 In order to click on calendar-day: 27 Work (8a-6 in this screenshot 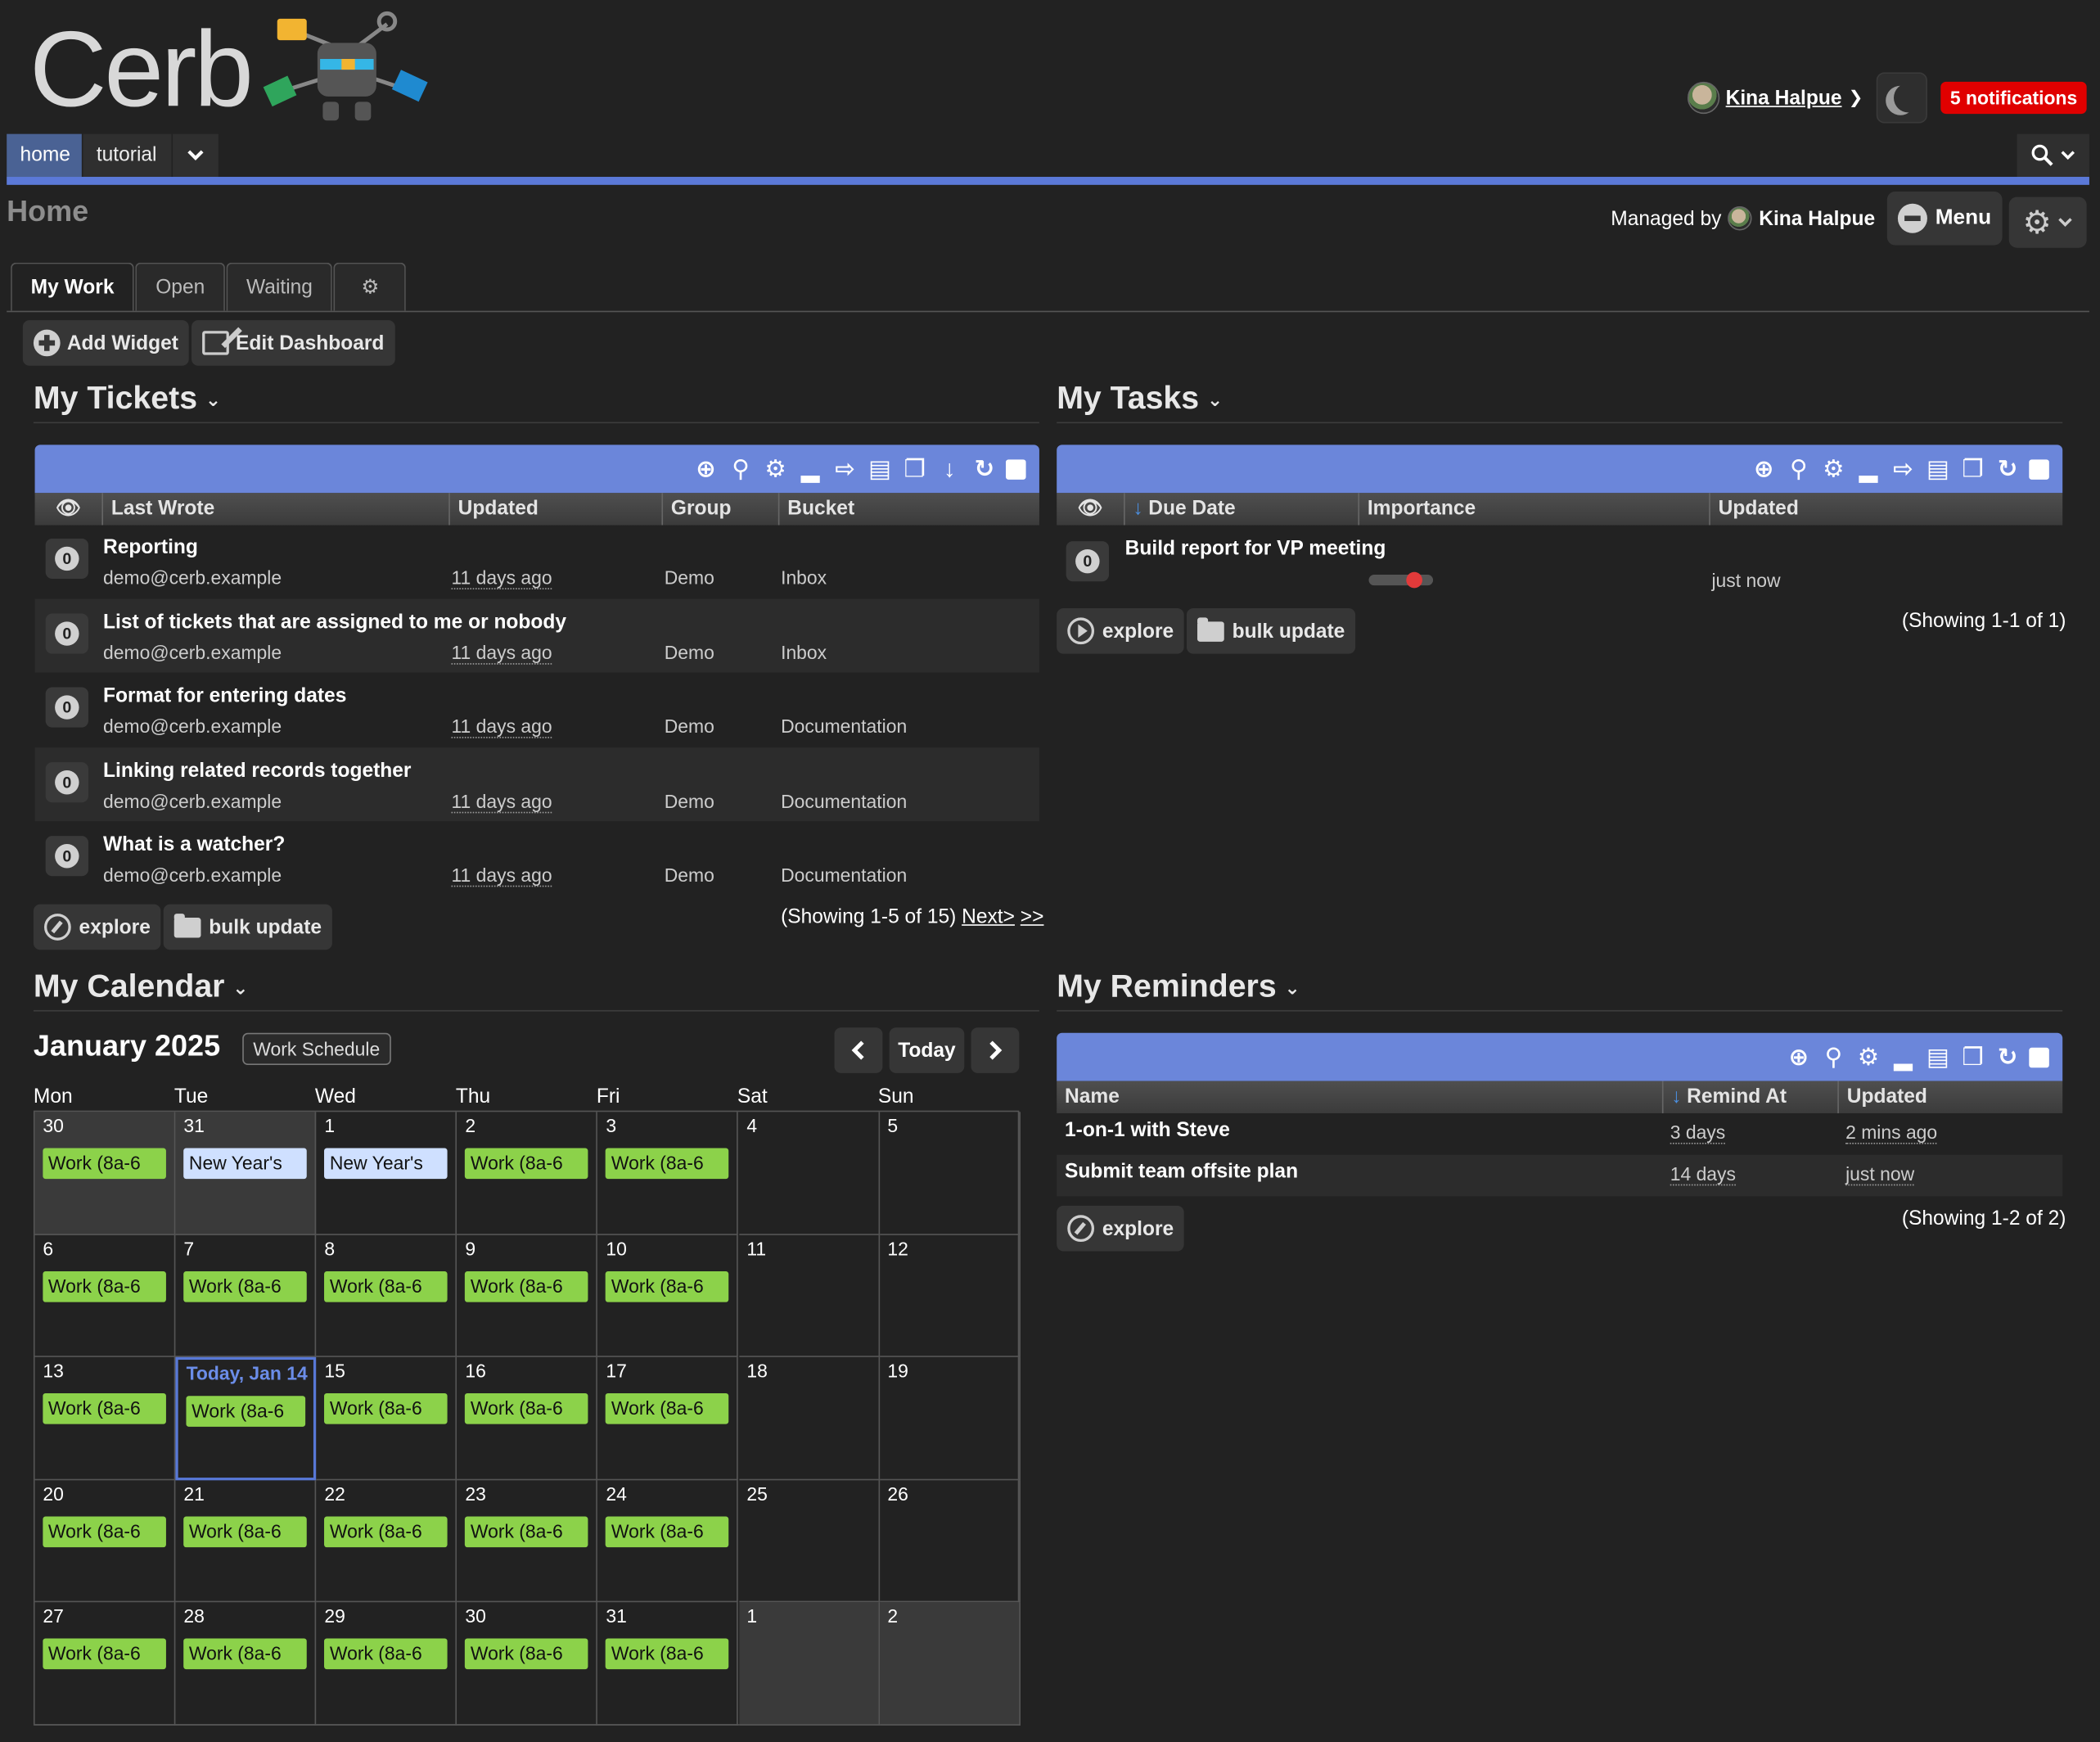, I will do `click(105, 1664)`.